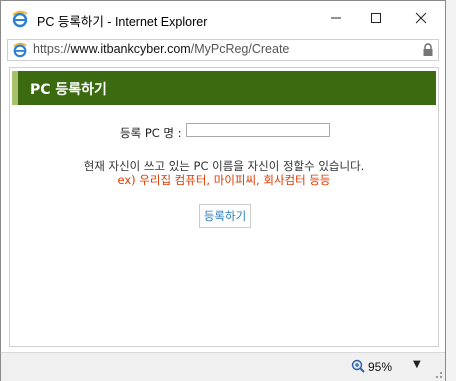  I want to click on resize-grip-icon, so click(437, 373).